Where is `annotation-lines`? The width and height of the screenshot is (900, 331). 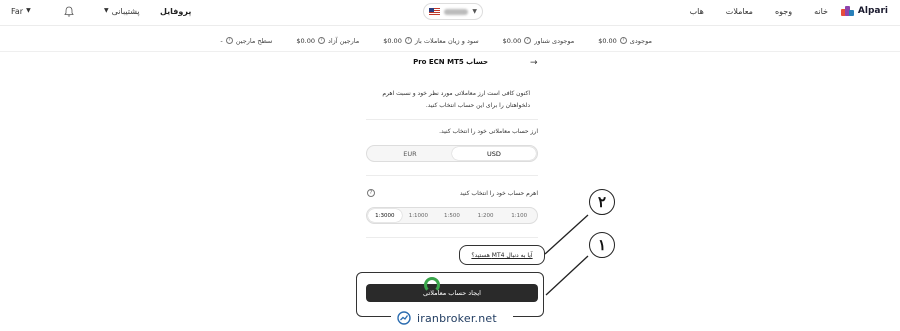 annotation-lines is located at coordinates (566, 255).